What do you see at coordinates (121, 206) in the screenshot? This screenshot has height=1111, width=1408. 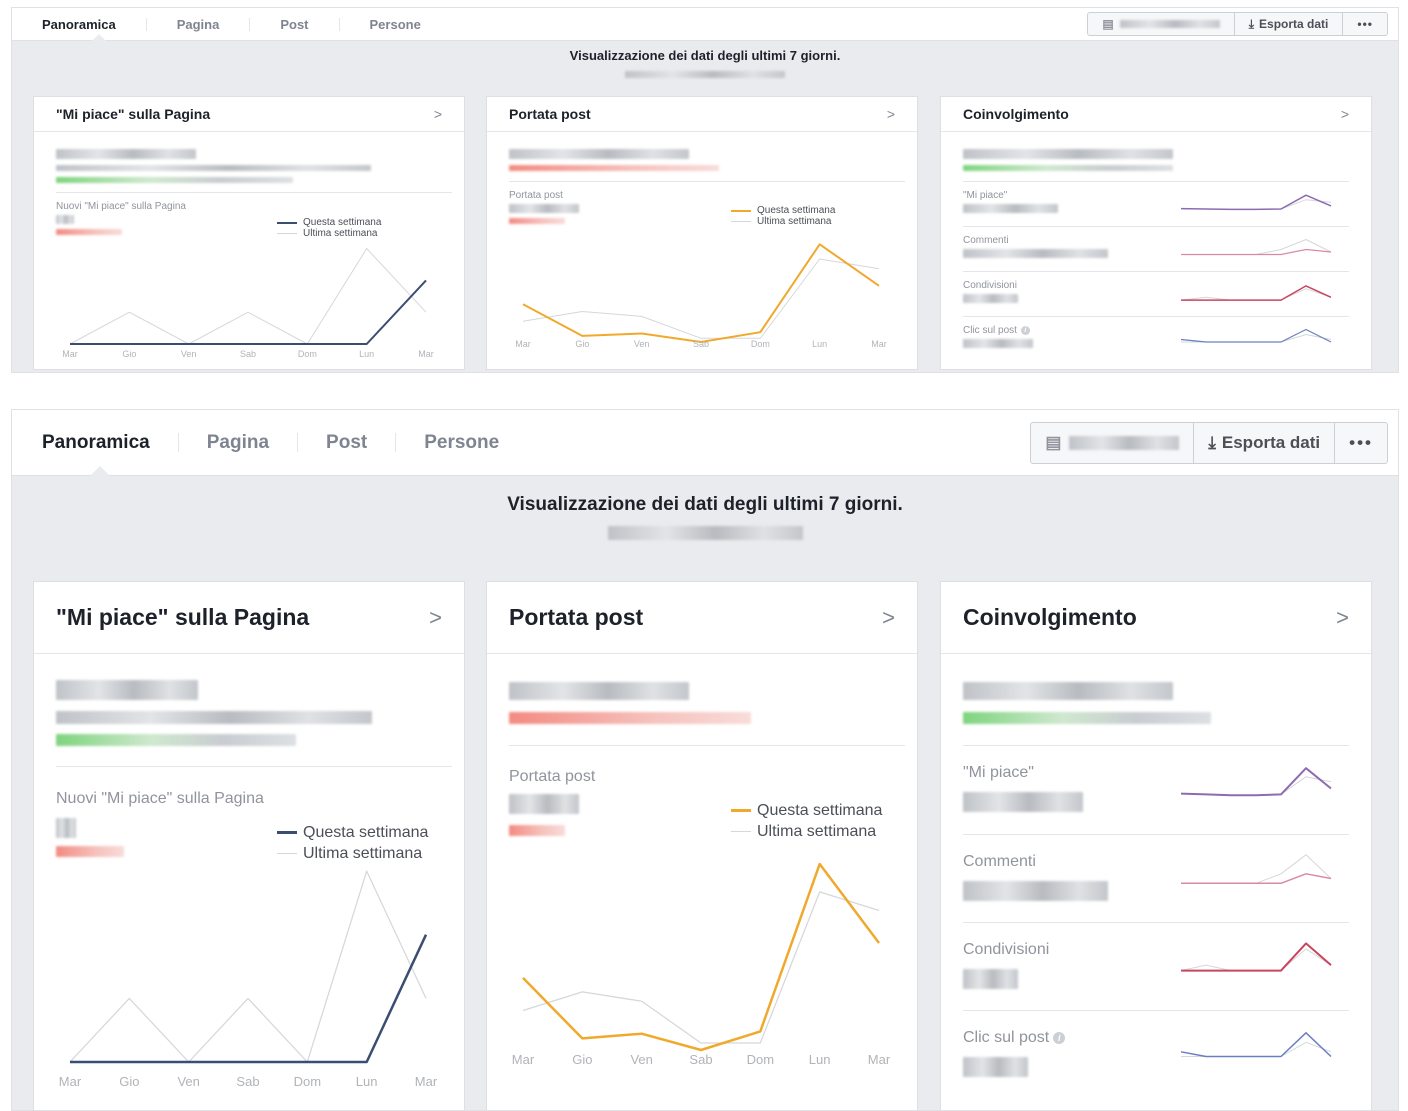 I see `chart-label: Nuovi "Mi piace" sulla Pagina` at bounding box center [121, 206].